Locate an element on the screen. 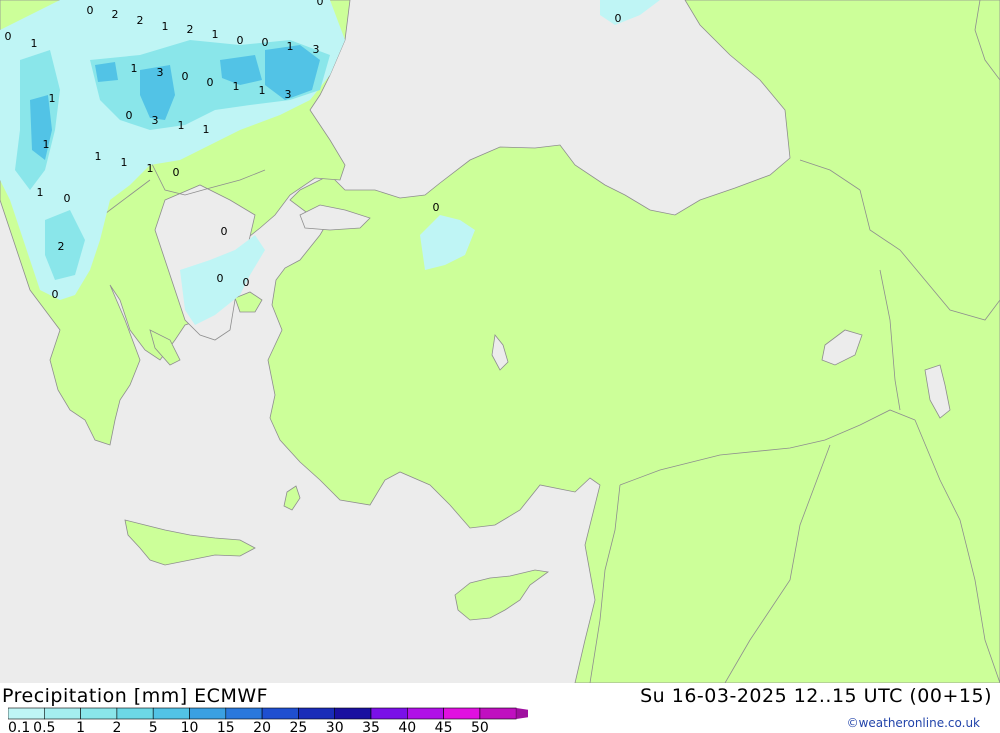 The height and width of the screenshot is (733, 1000). scale-tick-label: 30 is located at coordinates (335, 726).